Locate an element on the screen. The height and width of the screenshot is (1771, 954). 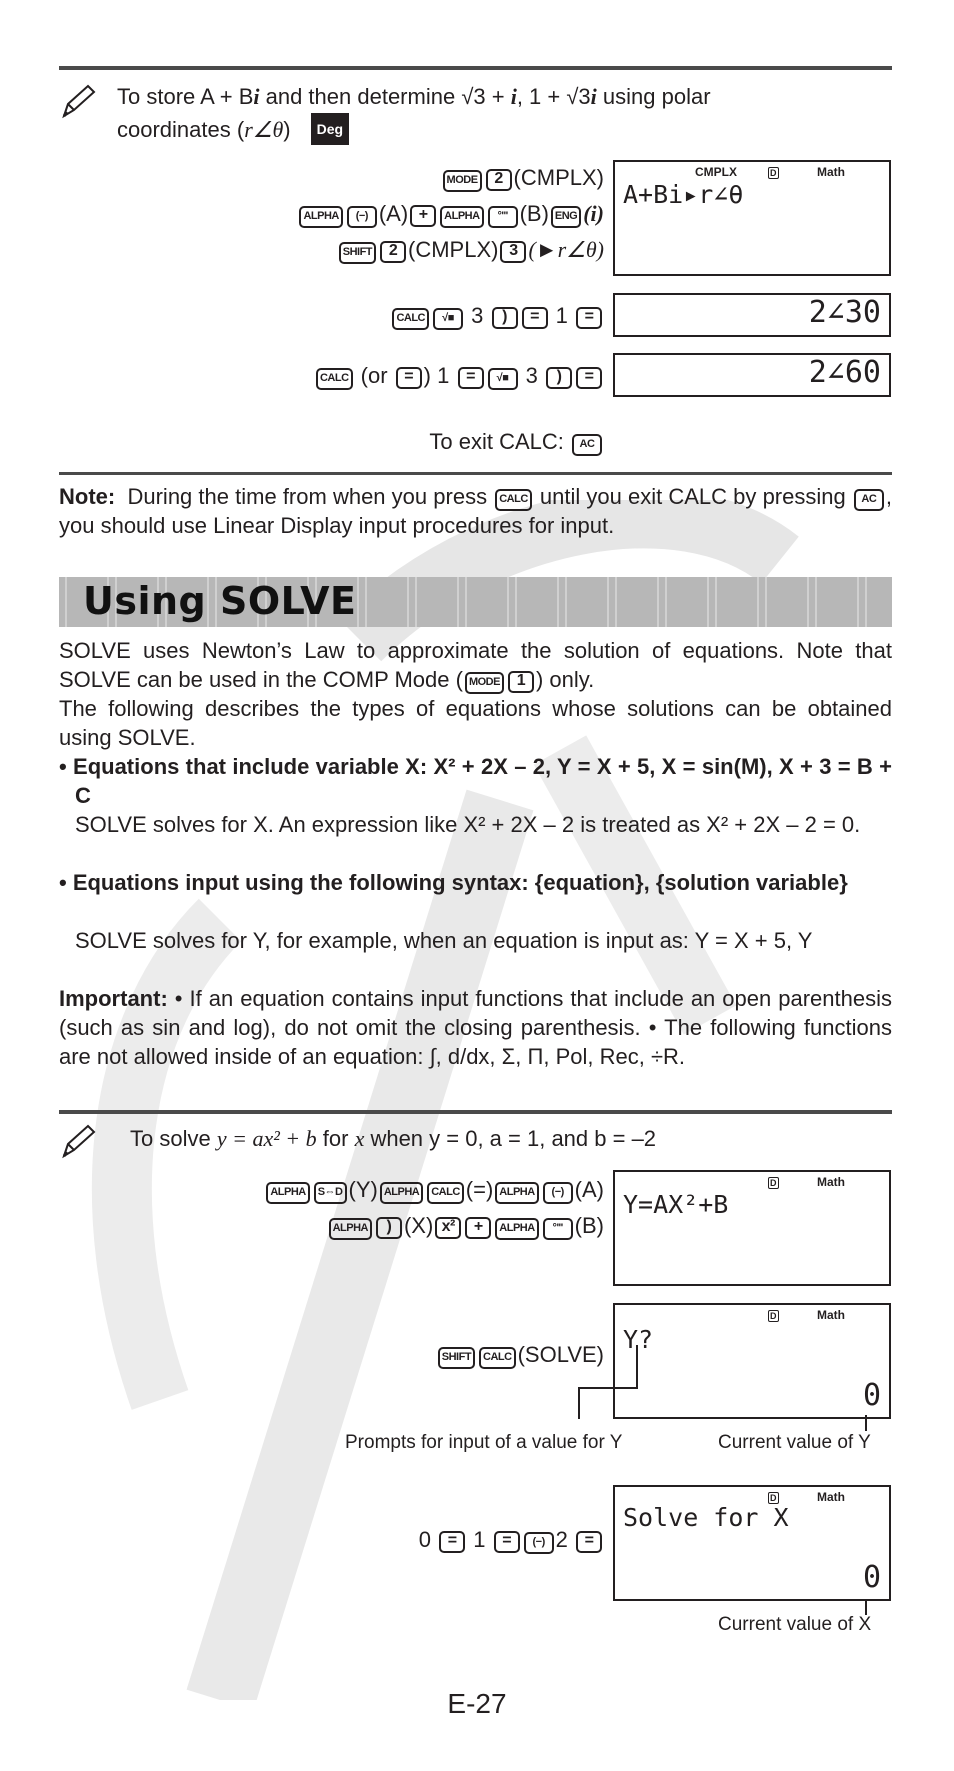
lcd-result-1: 2∠30 is located at coordinates (752, 315).